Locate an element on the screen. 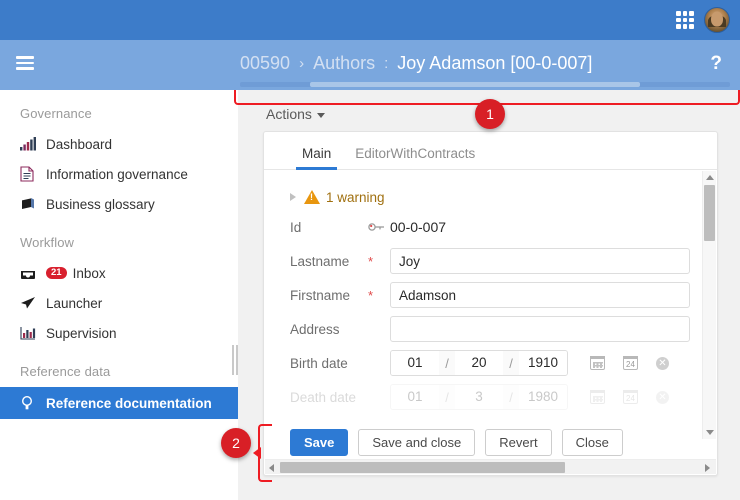 The width and height of the screenshot is (740, 500). sidebar-item-reference-documentation: Reference documentation is located at coordinates (119, 403).